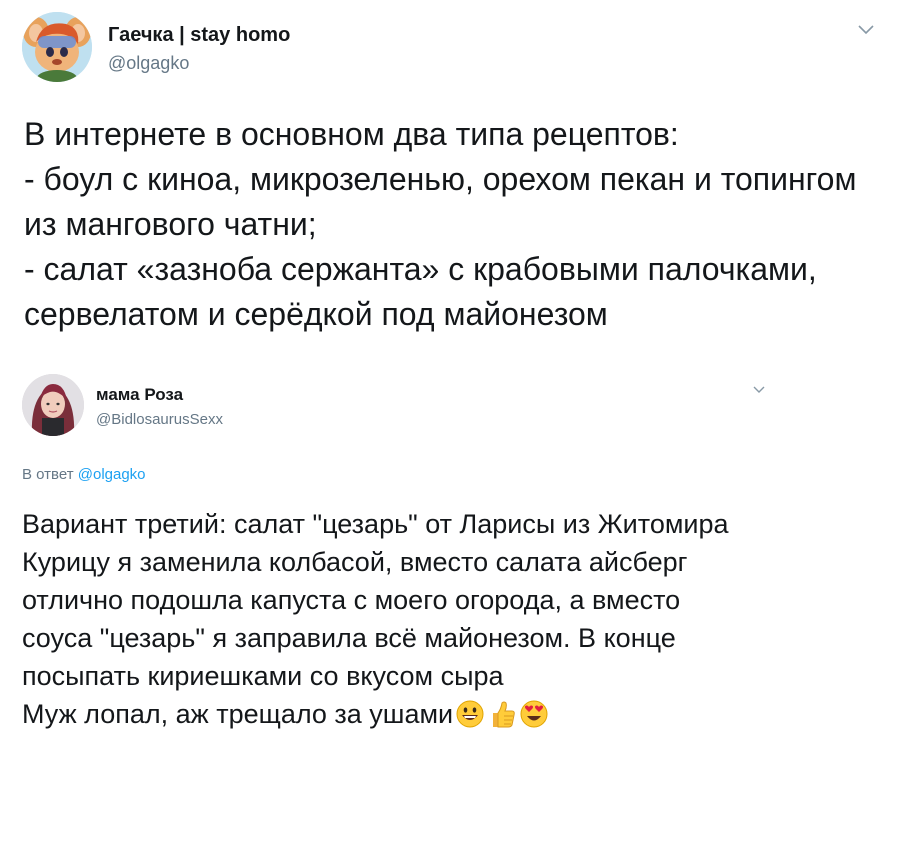 The height and width of the screenshot is (852, 900). Describe the element at coordinates (504, 714) in the screenshot. I see `thumbs-up-emoji-icon` at that location.